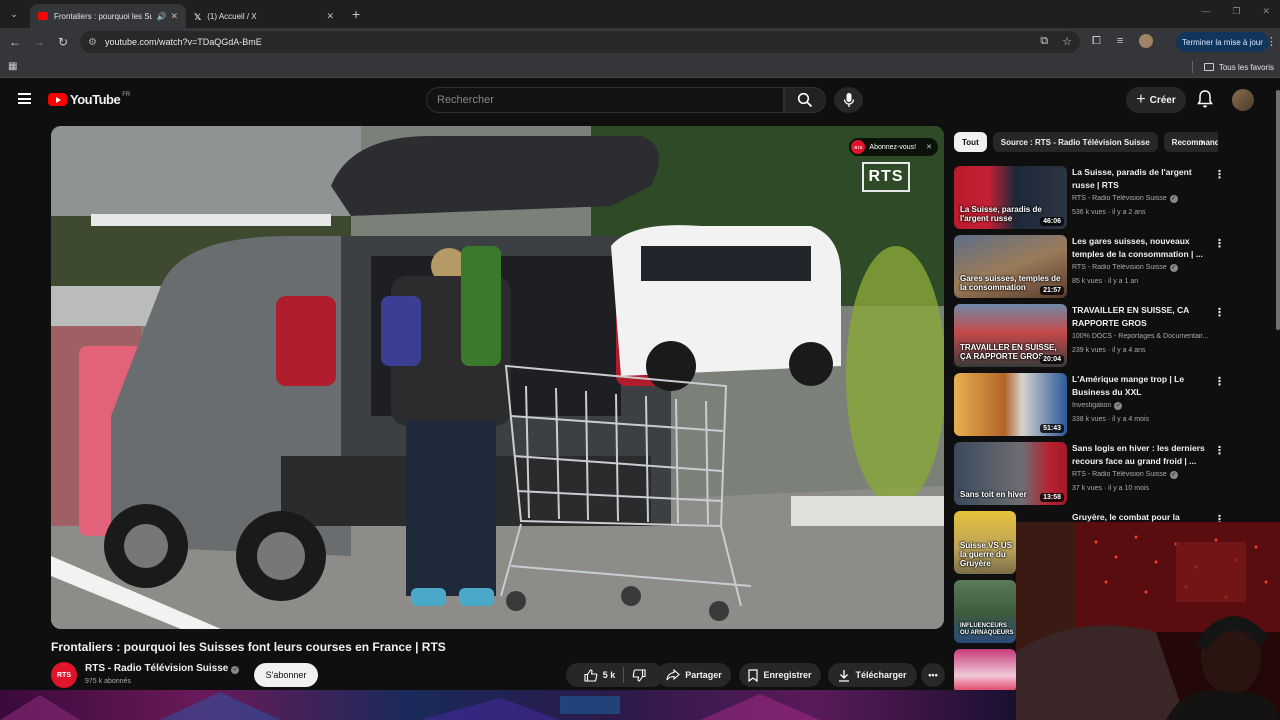  I want to click on more-actions-button: •••, so click(933, 675).